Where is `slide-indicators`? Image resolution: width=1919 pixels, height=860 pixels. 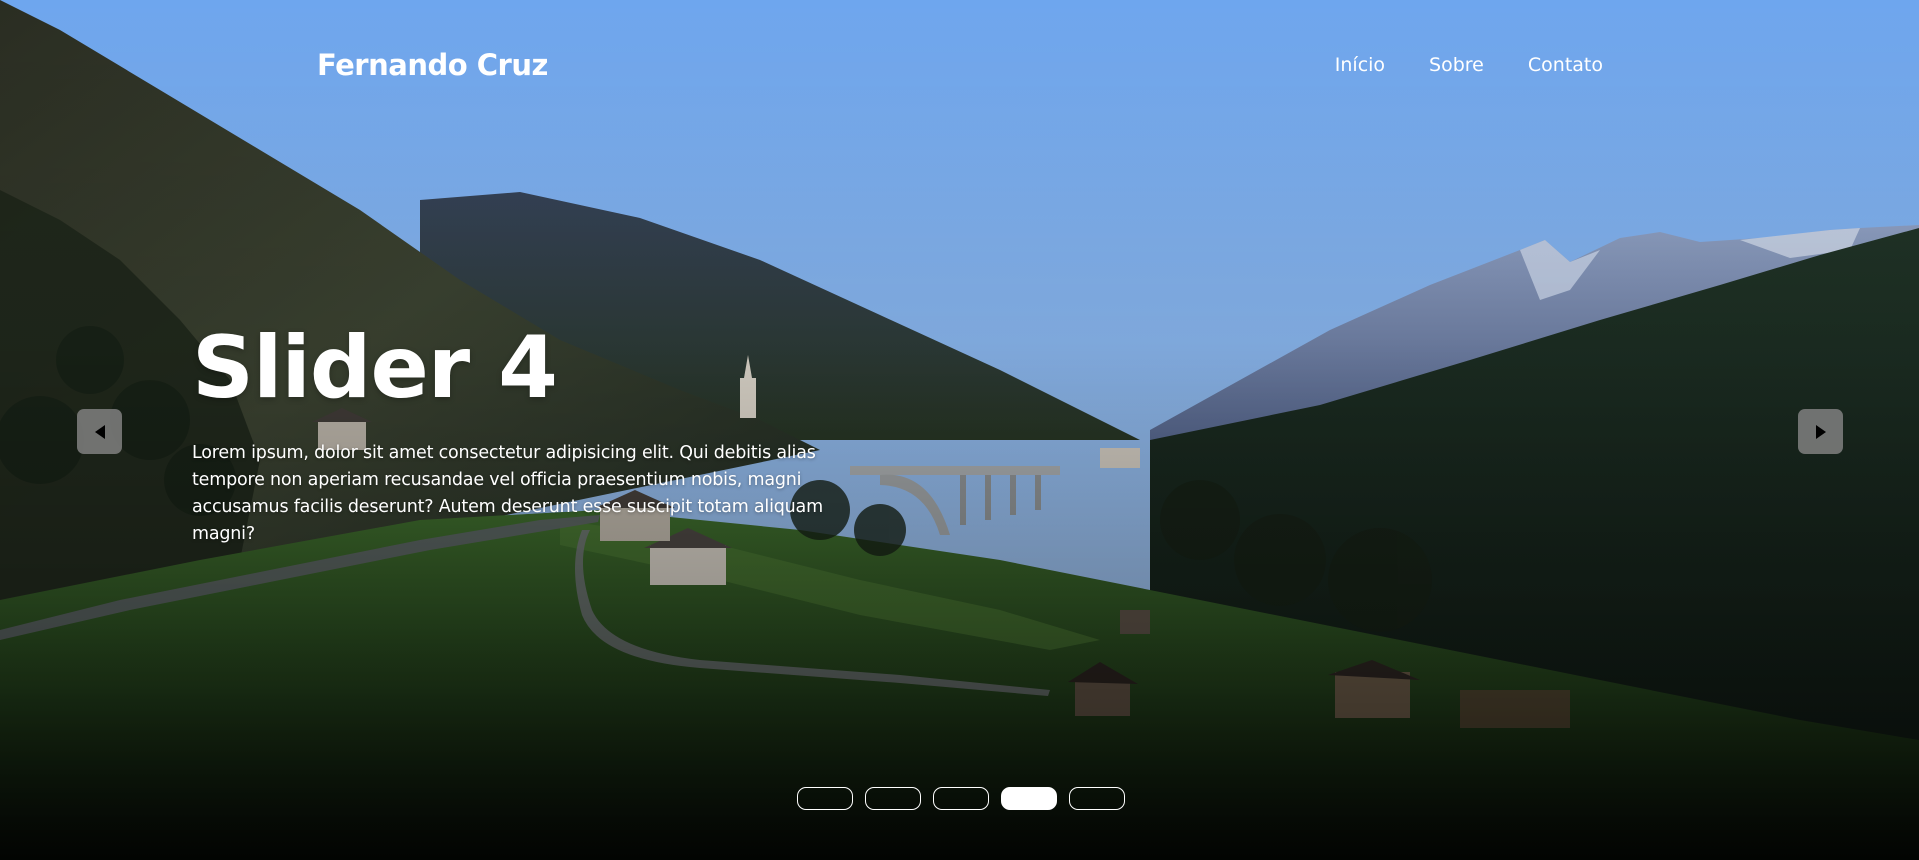
slide-indicators is located at coordinates (961, 798).